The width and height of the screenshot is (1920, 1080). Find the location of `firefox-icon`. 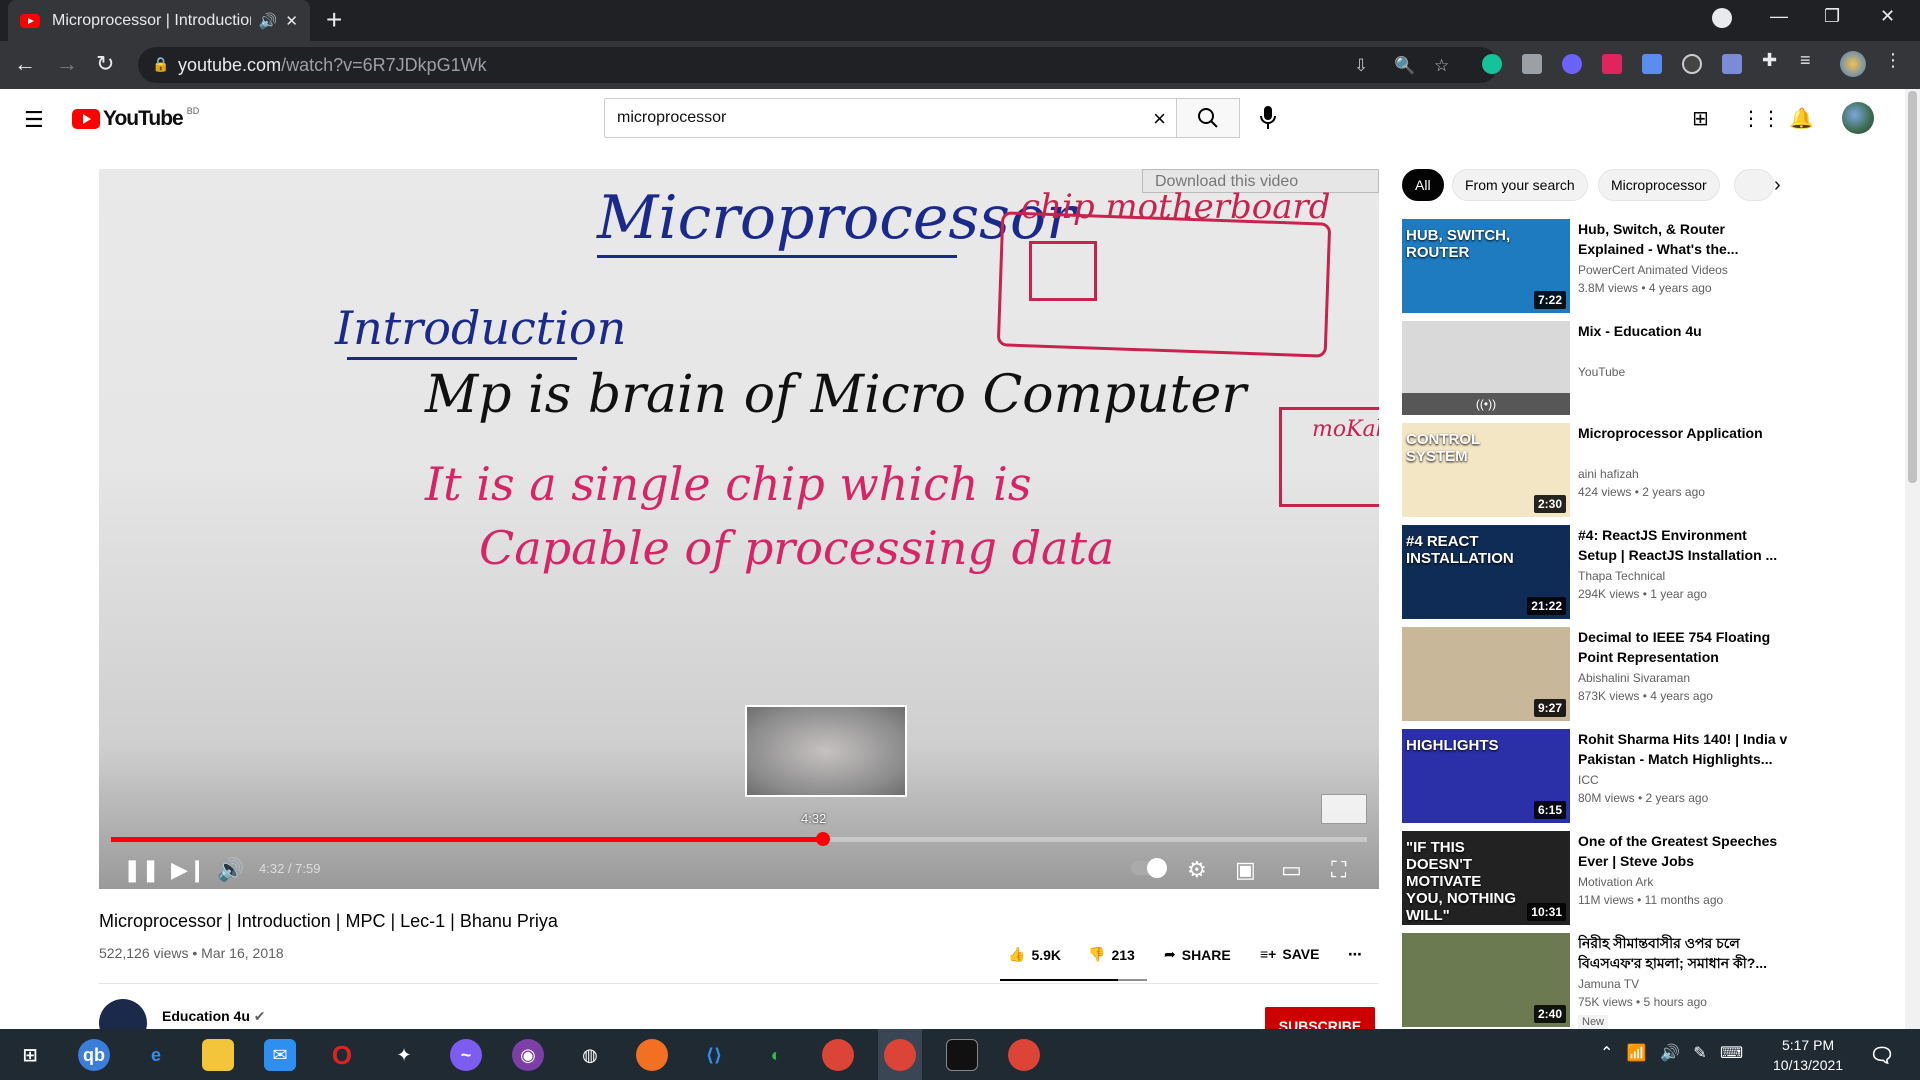

firefox-icon is located at coordinates (652, 1055).